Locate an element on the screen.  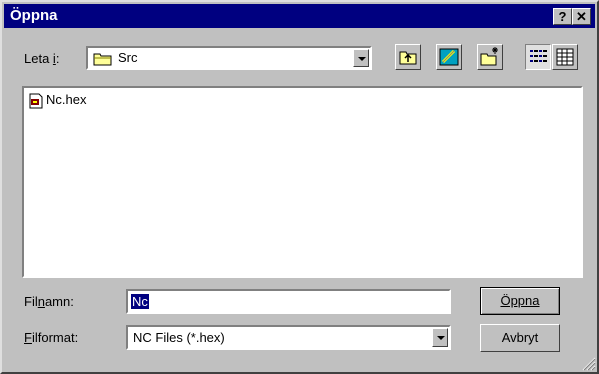
list-view-button is located at coordinates (538, 57).